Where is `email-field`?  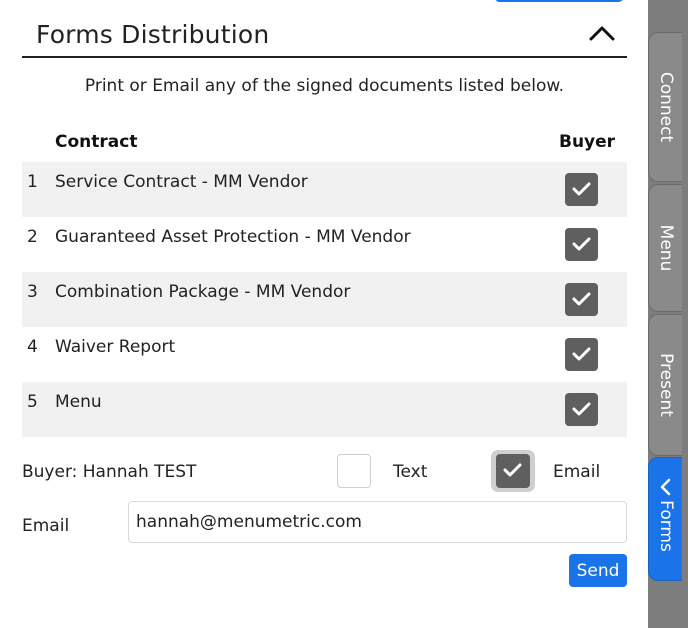 email-field is located at coordinates (377, 522).